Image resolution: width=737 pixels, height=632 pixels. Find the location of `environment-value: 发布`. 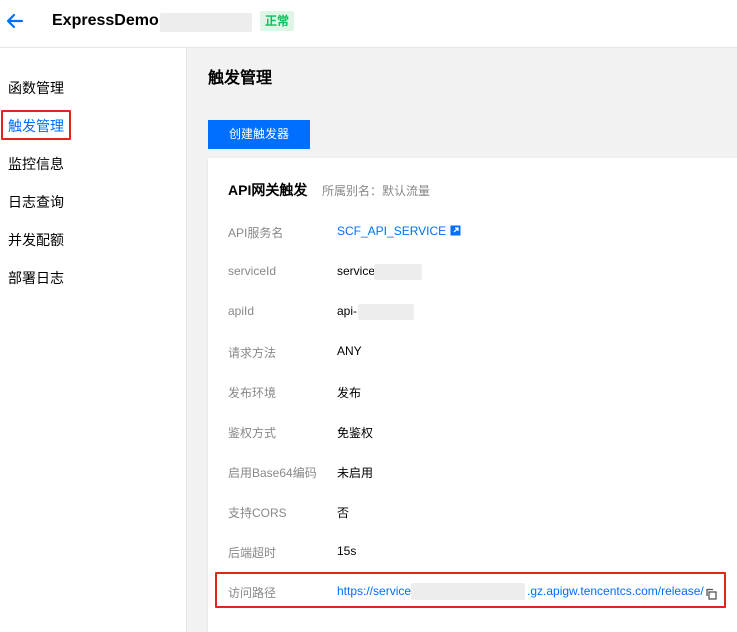

environment-value: 发布 is located at coordinates (349, 393).